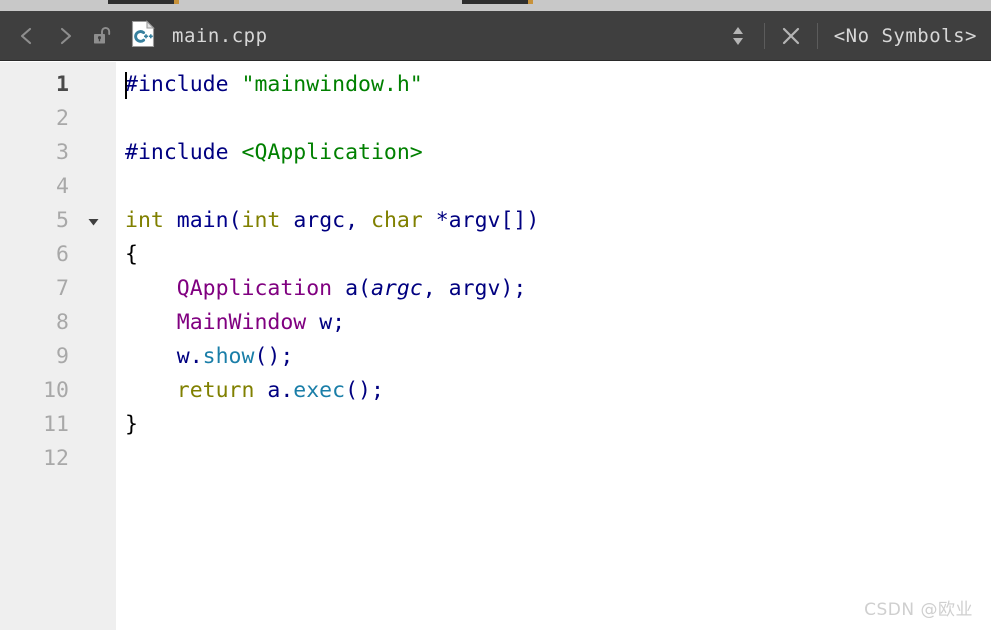 The width and height of the screenshot is (991, 630). What do you see at coordinates (495, 36) in the screenshot?
I see `editor-toolbar: main.cpp <No Symbols>` at bounding box center [495, 36].